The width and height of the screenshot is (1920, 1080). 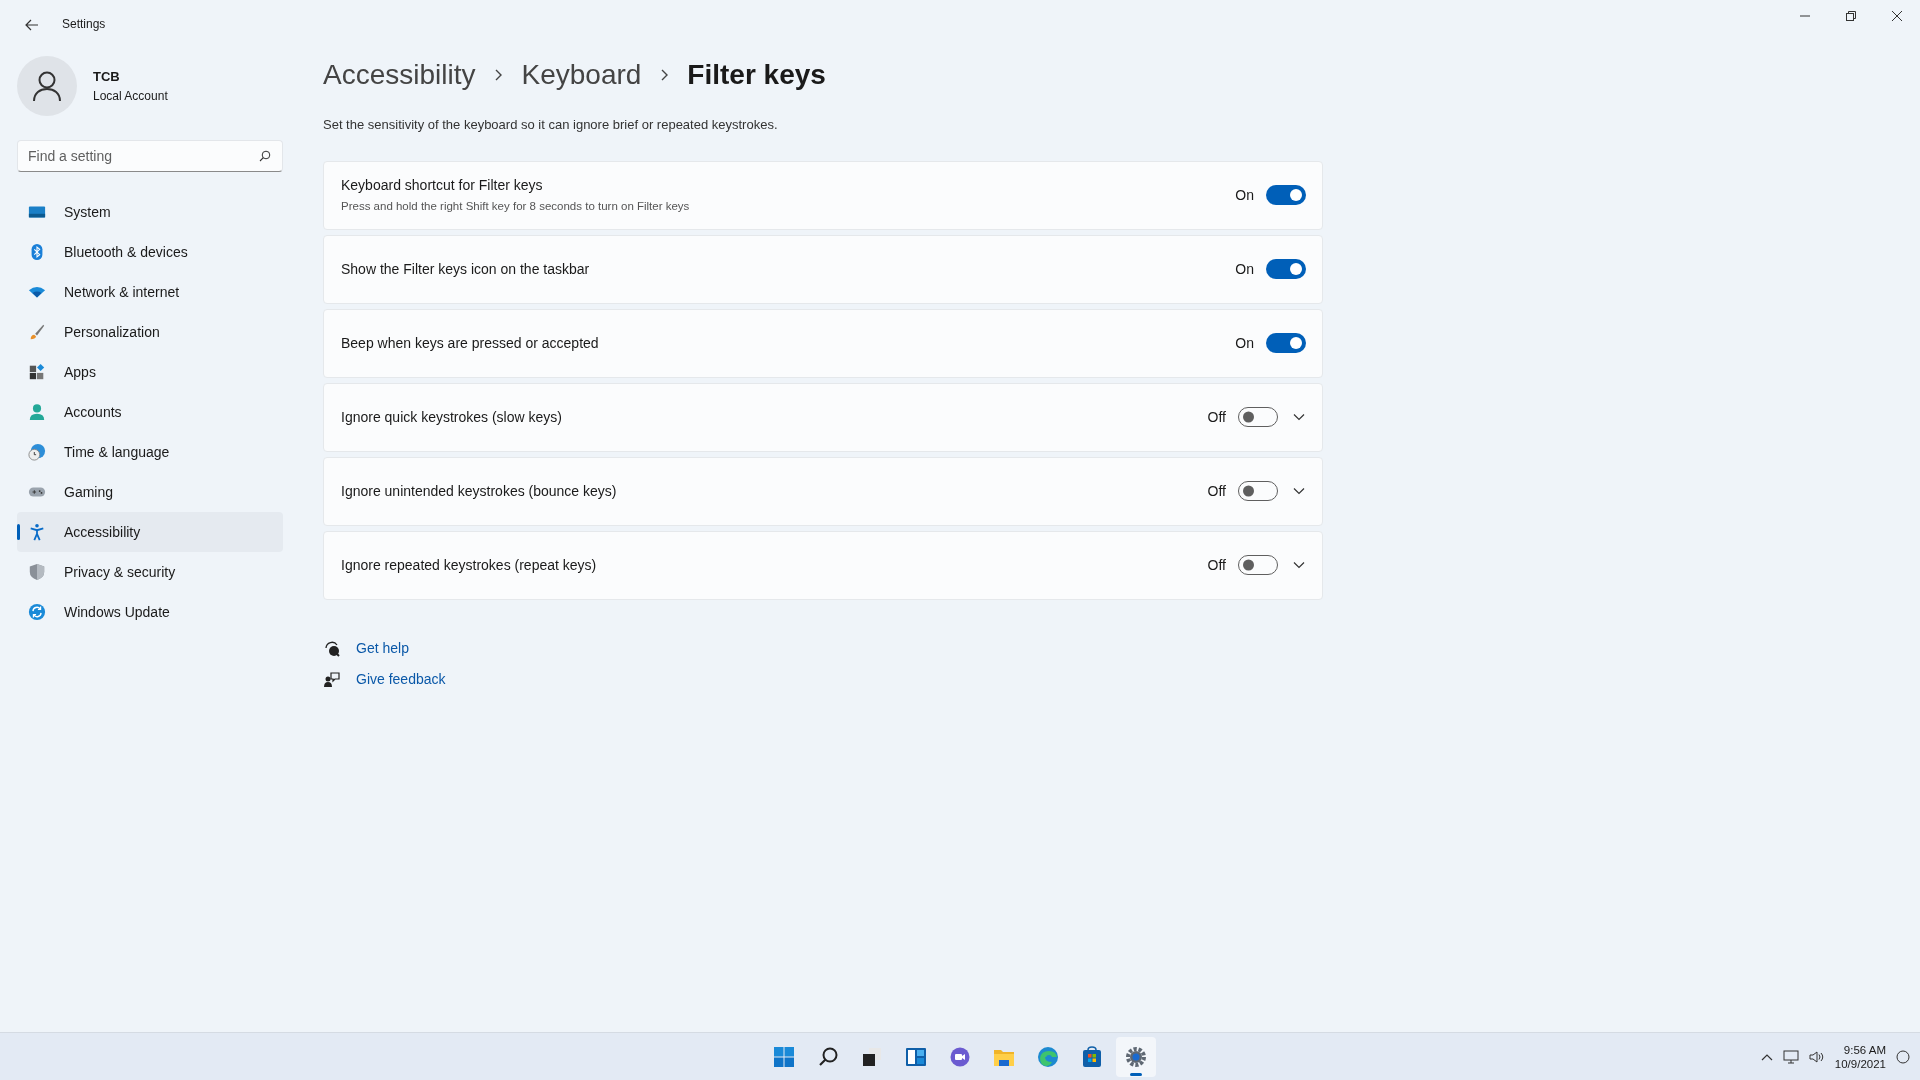 What do you see at coordinates (399, 75) in the screenshot?
I see `breadcrumb-link: Accessibility` at bounding box center [399, 75].